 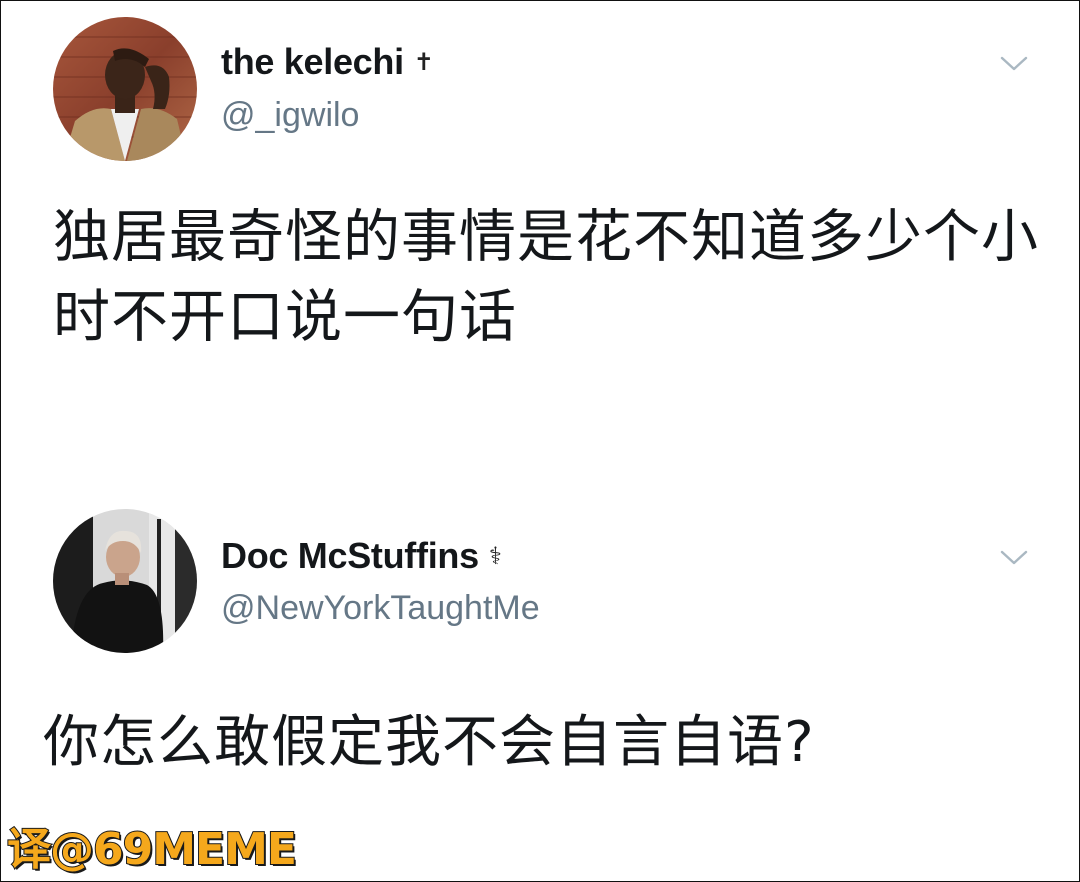 I want to click on avatar-woman-icon, so click(x=125, y=581).